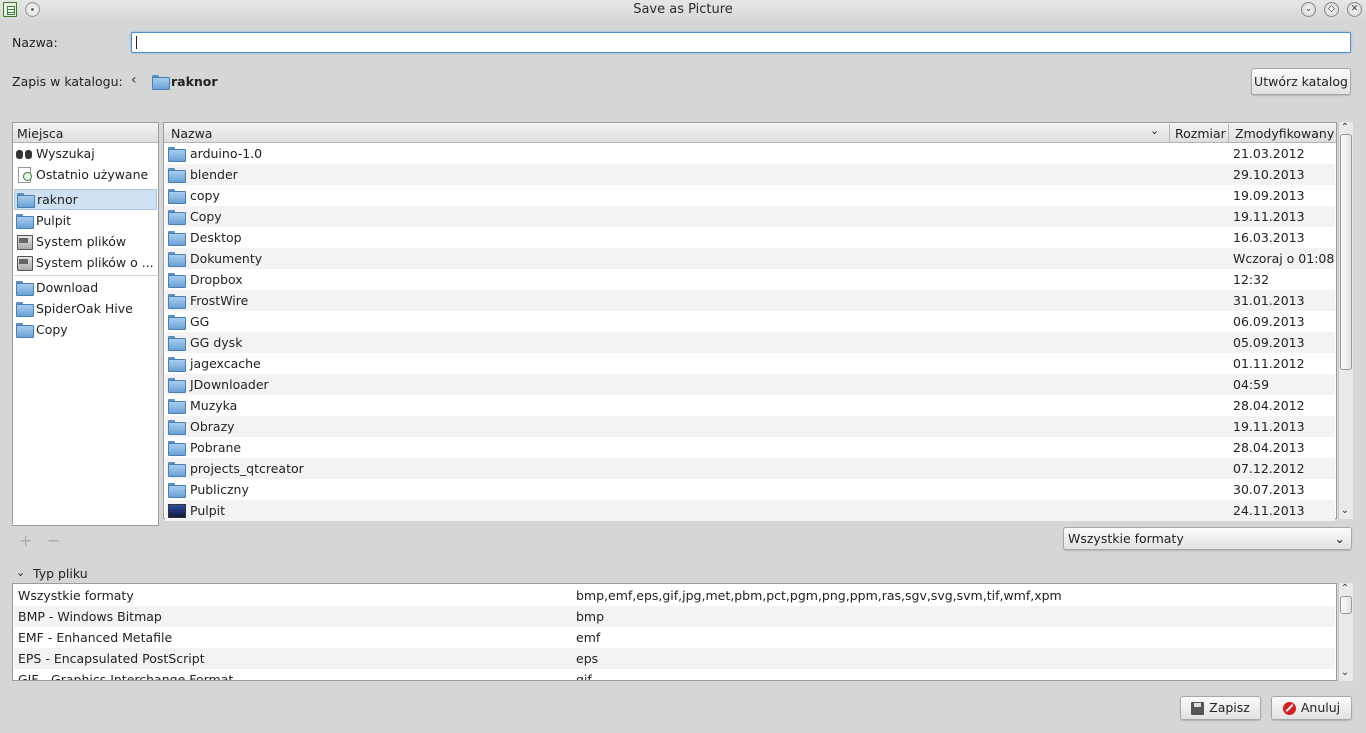 This screenshot has width=1366, height=733. Describe the element at coordinates (216, 342) in the screenshot. I see `file-name: GG dysk` at that location.